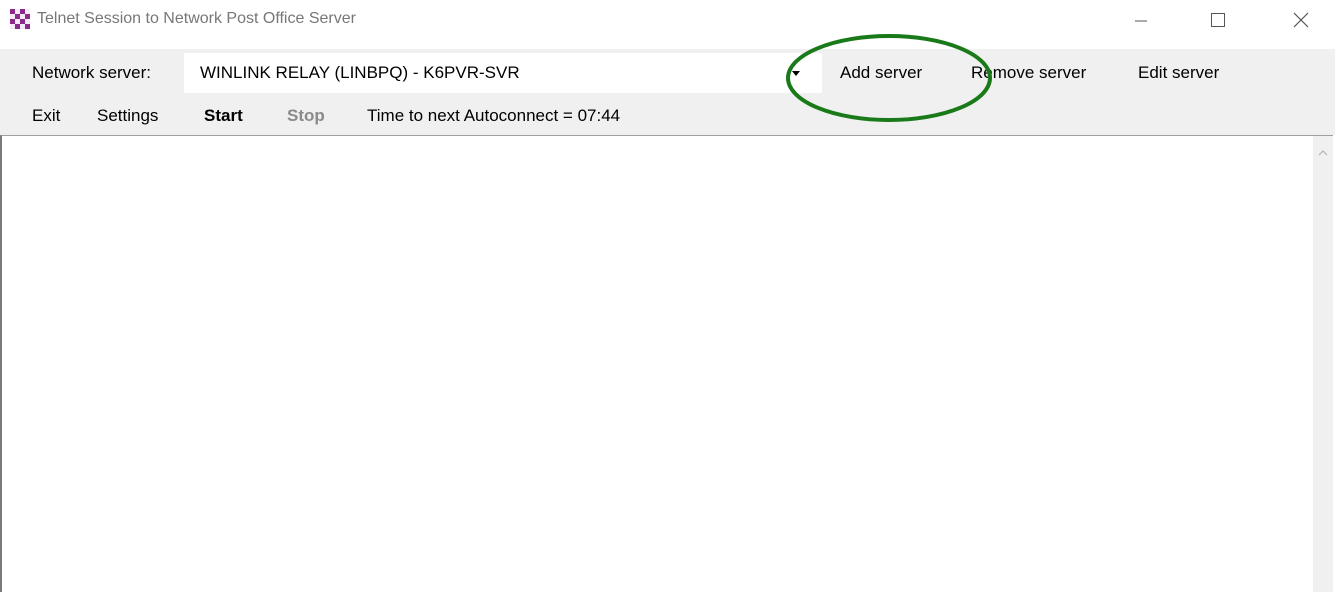 The width and height of the screenshot is (1335, 592). What do you see at coordinates (306, 115) in the screenshot?
I see `stop-button: Stop` at bounding box center [306, 115].